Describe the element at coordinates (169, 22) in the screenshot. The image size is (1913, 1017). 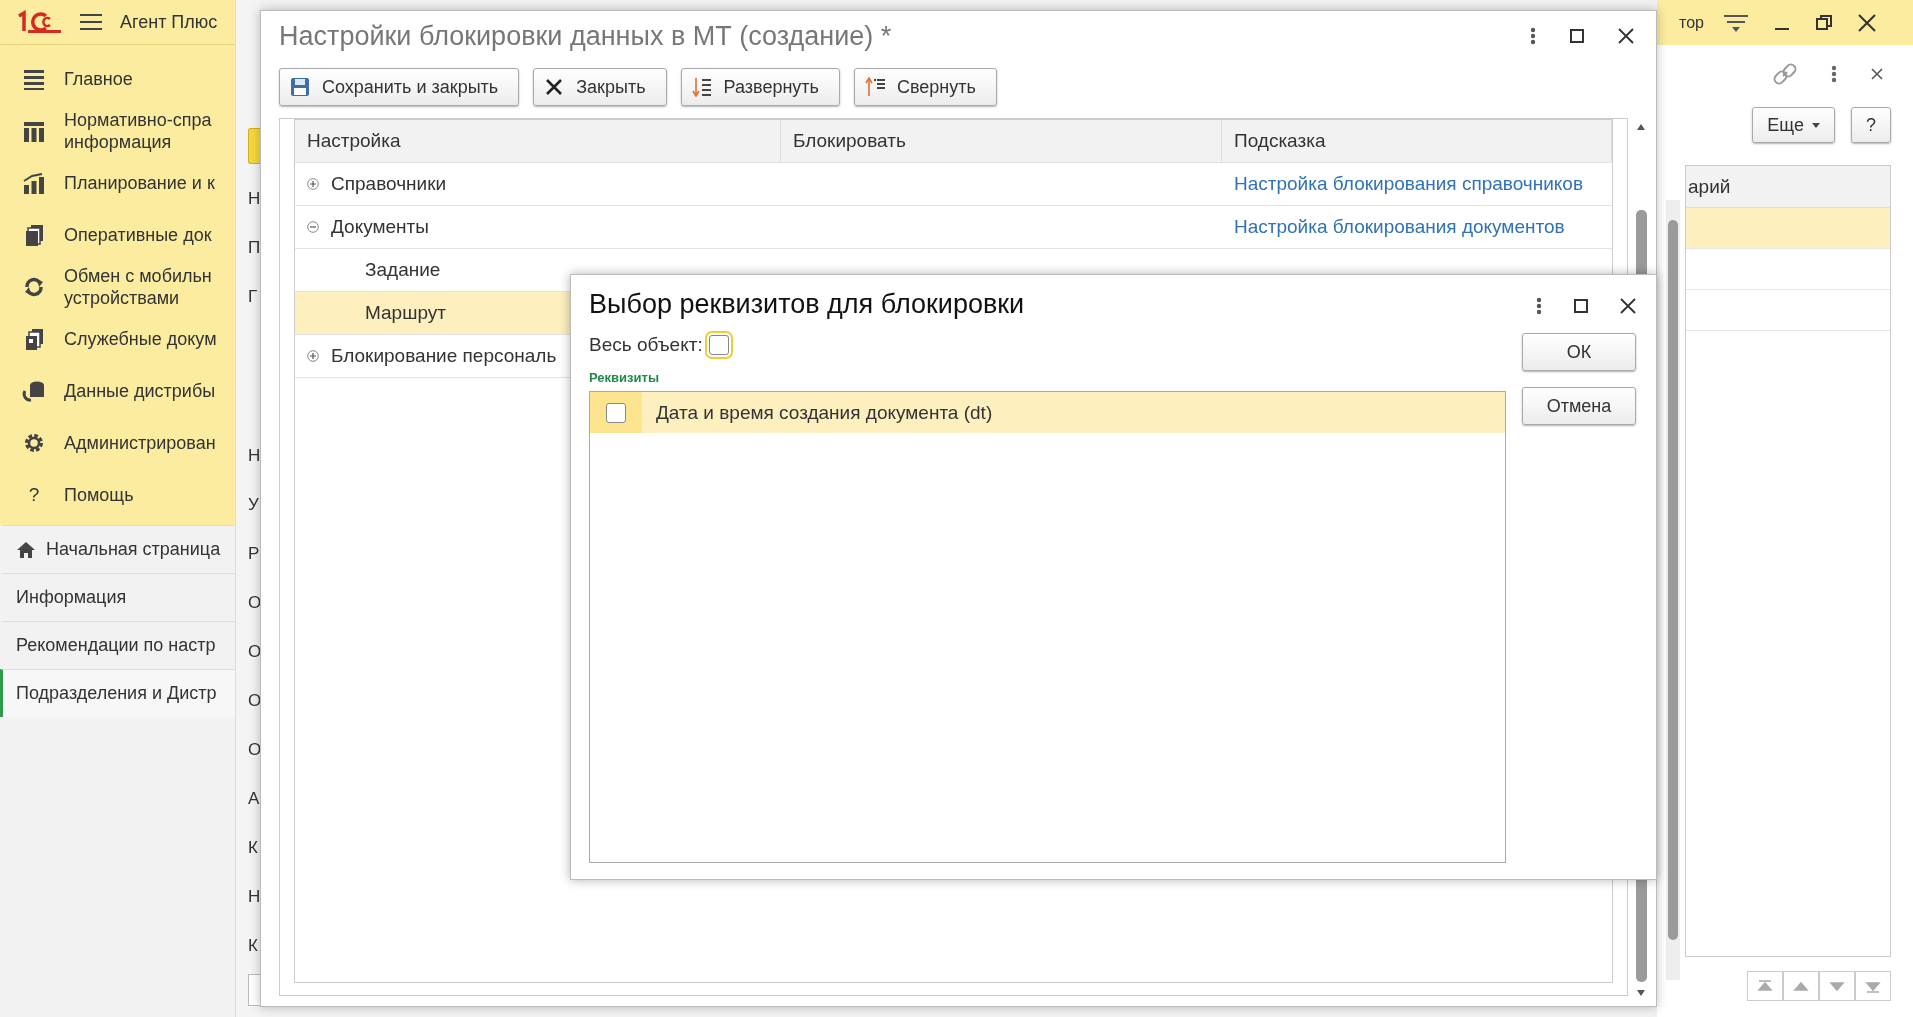
I see `app-title: Агент Плюс` at that location.